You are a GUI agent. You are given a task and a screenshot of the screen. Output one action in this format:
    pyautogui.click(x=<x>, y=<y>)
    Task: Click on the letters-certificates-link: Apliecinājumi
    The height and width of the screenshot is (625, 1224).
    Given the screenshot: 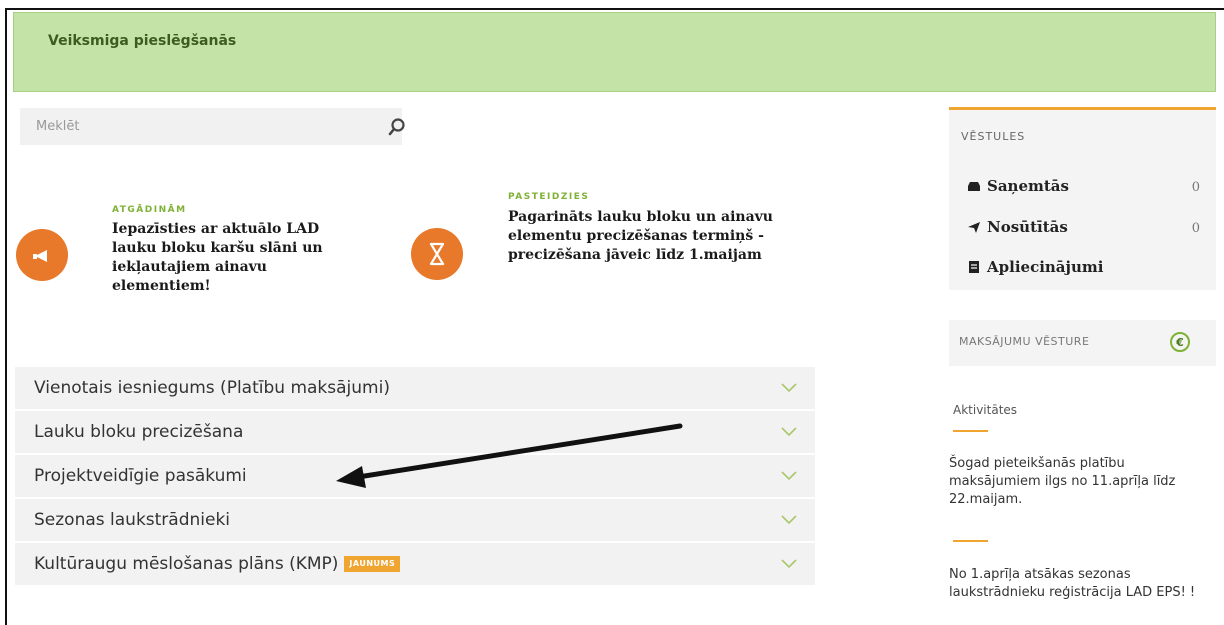 What is the action you would take?
    pyautogui.click(x=1035, y=267)
    